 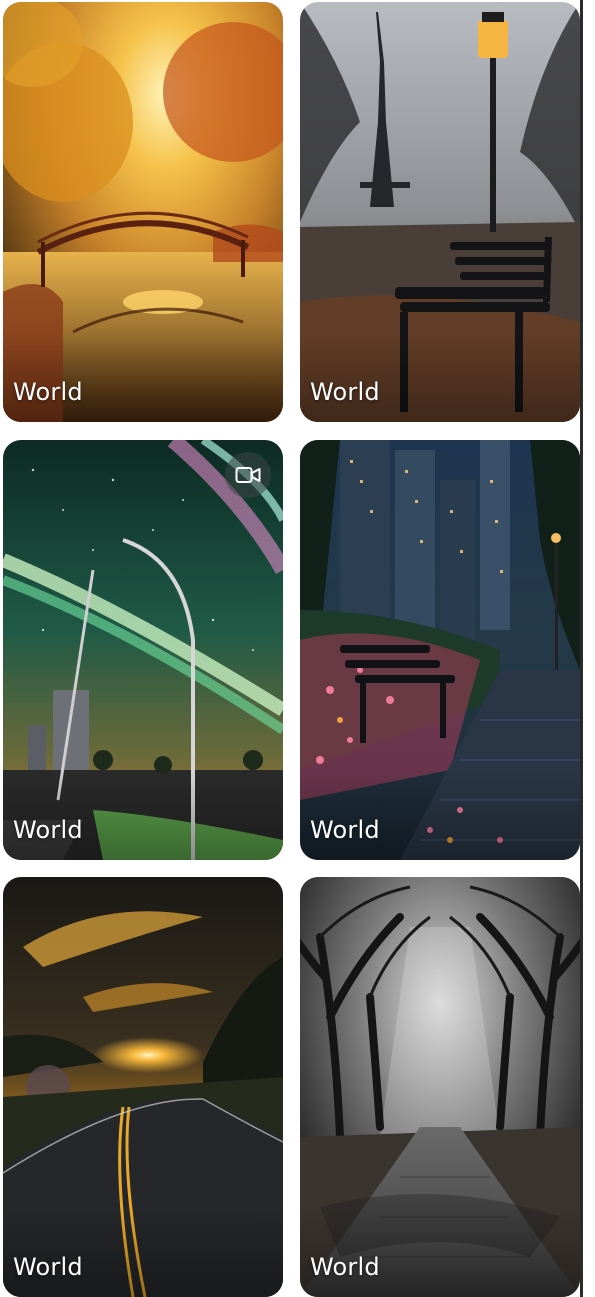 I want to click on video-camera-icon, so click(x=248, y=475).